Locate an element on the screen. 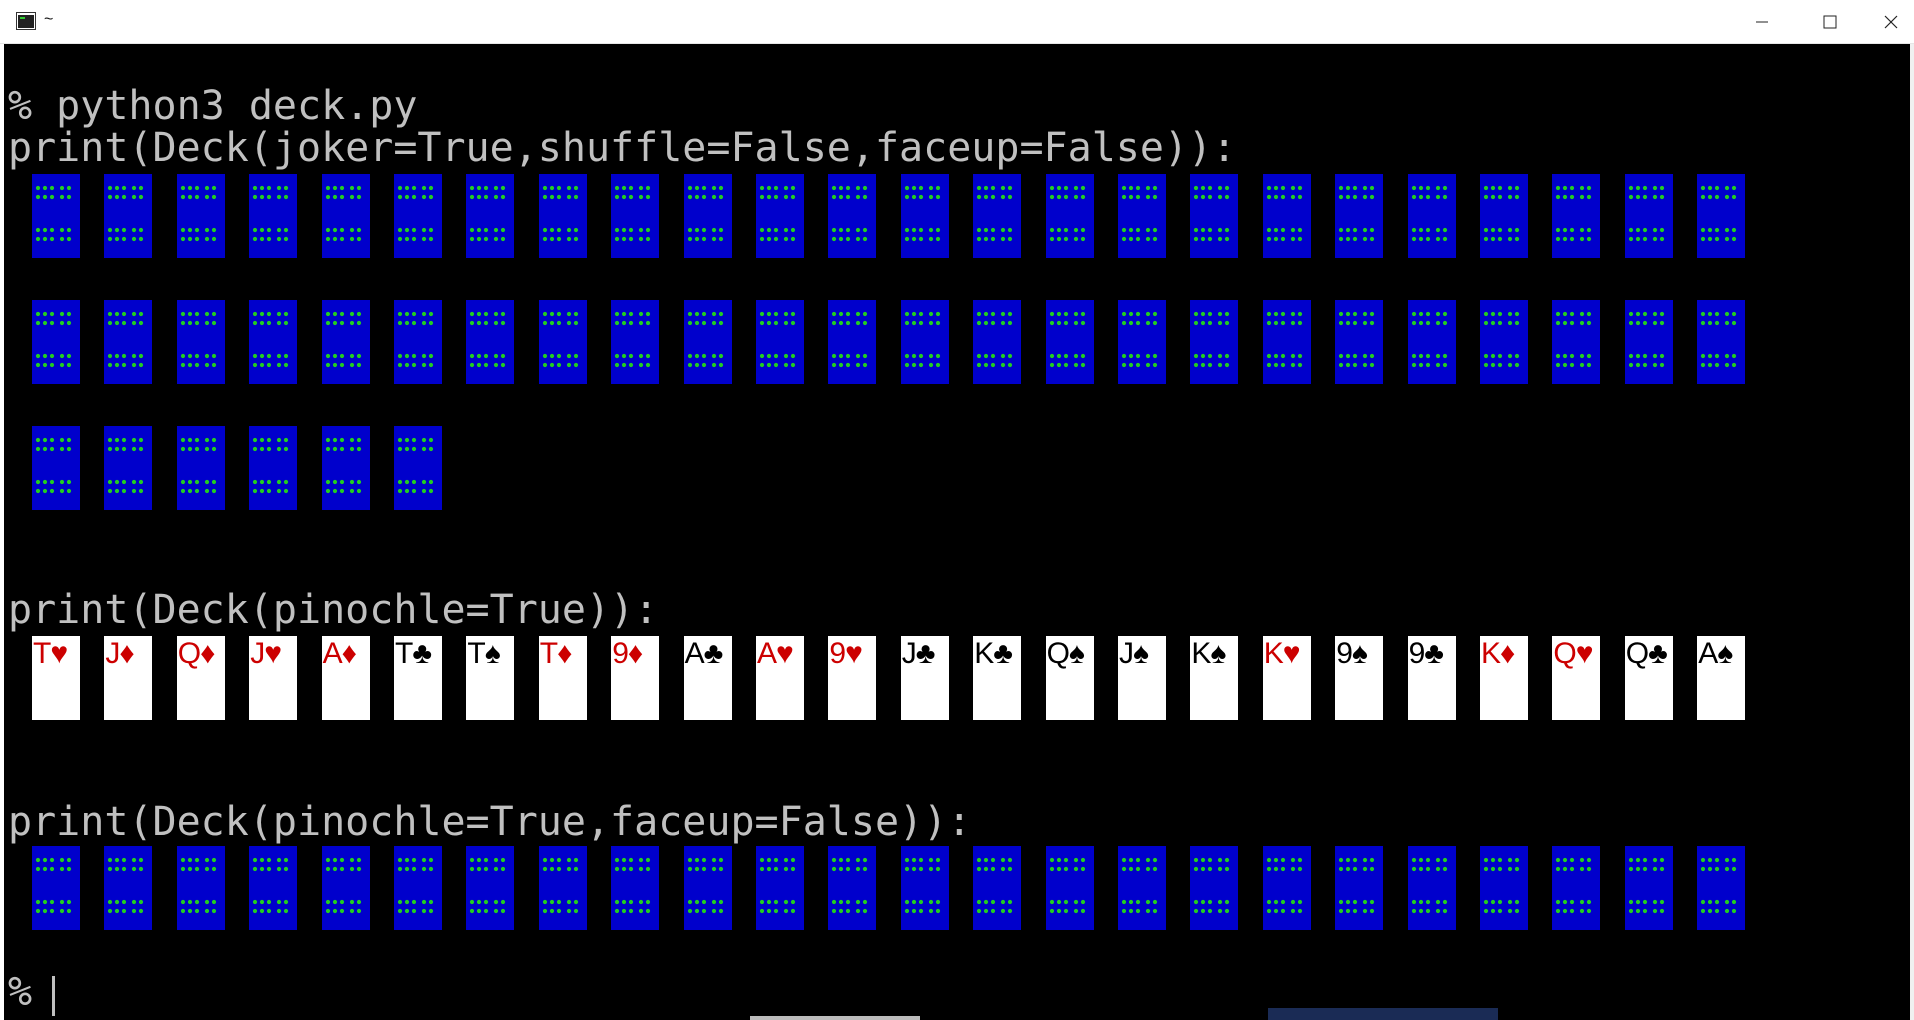 The height and width of the screenshot is (1020, 1914). card-face: Q♥ is located at coordinates (1576, 678).